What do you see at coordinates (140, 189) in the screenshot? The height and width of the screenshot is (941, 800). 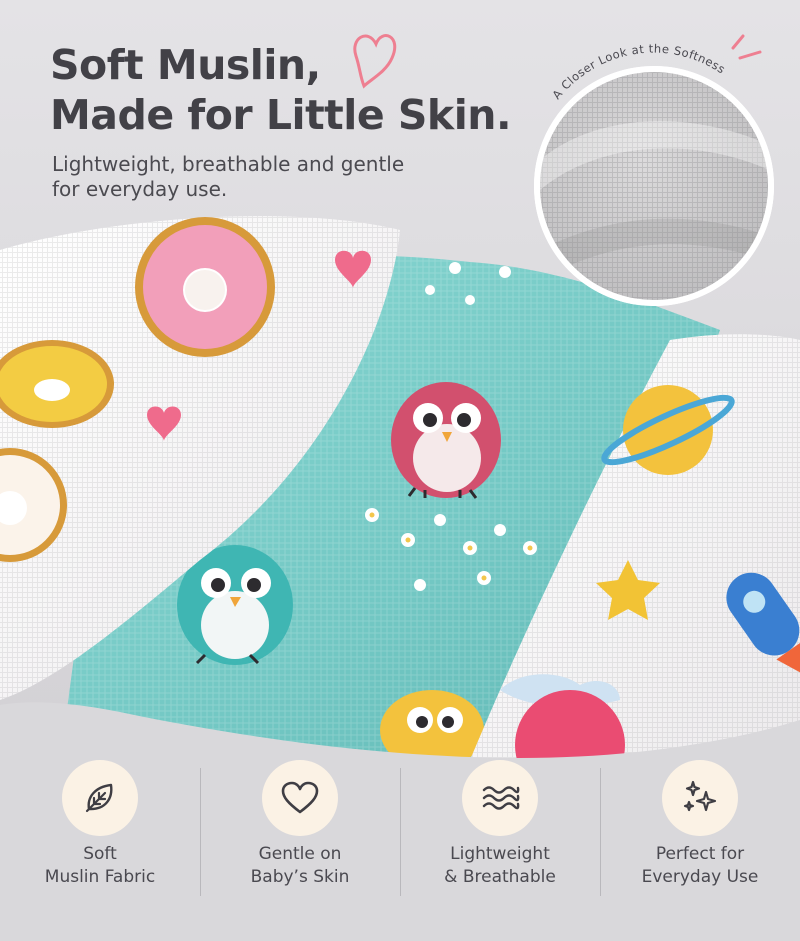 I see `subtitle-line-2: for everyday use.` at bounding box center [140, 189].